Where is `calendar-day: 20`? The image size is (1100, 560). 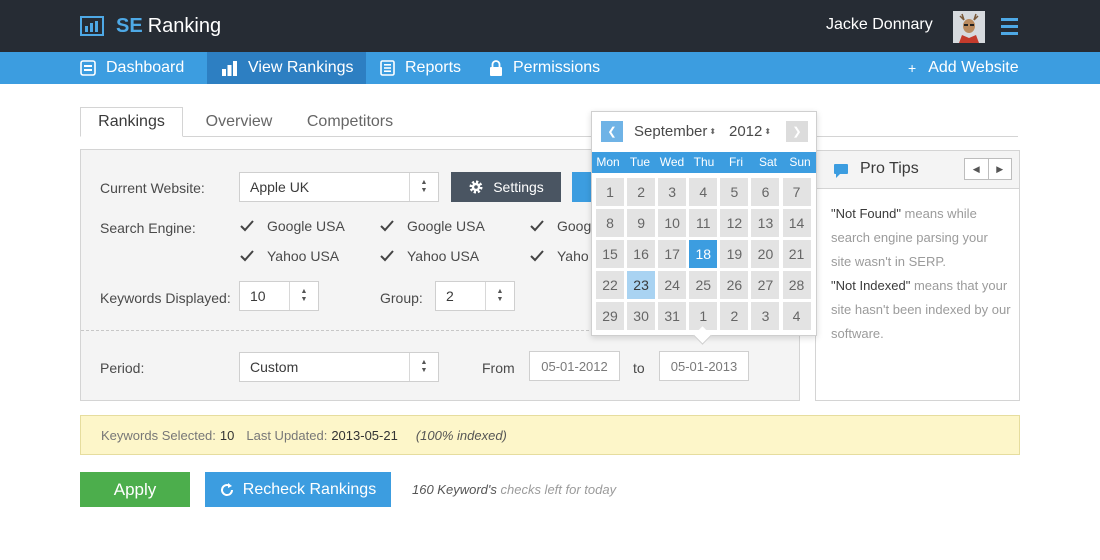 calendar-day: 20 is located at coordinates (765, 254).